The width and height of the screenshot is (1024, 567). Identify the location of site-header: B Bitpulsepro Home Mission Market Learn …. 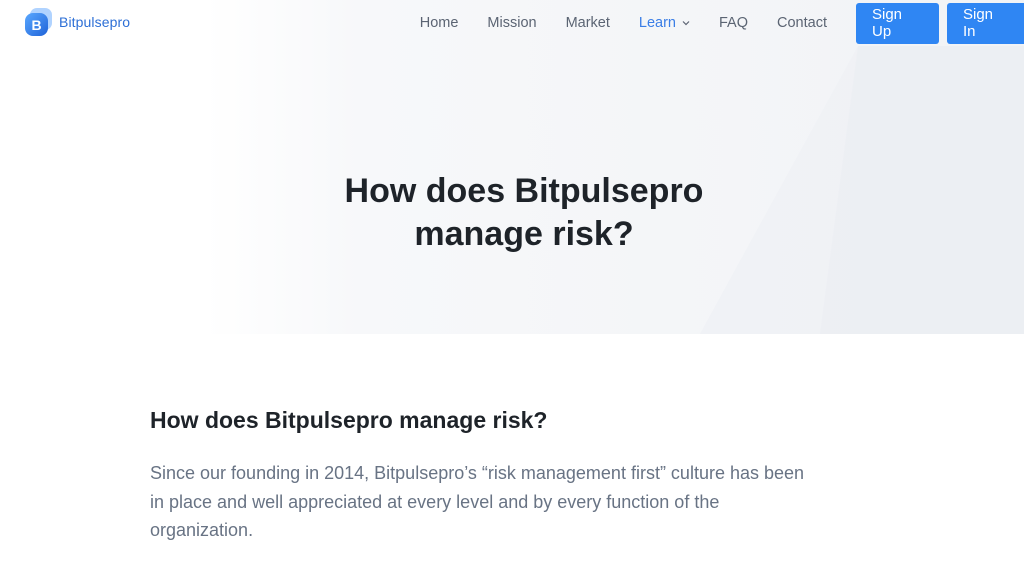
(512, 23).